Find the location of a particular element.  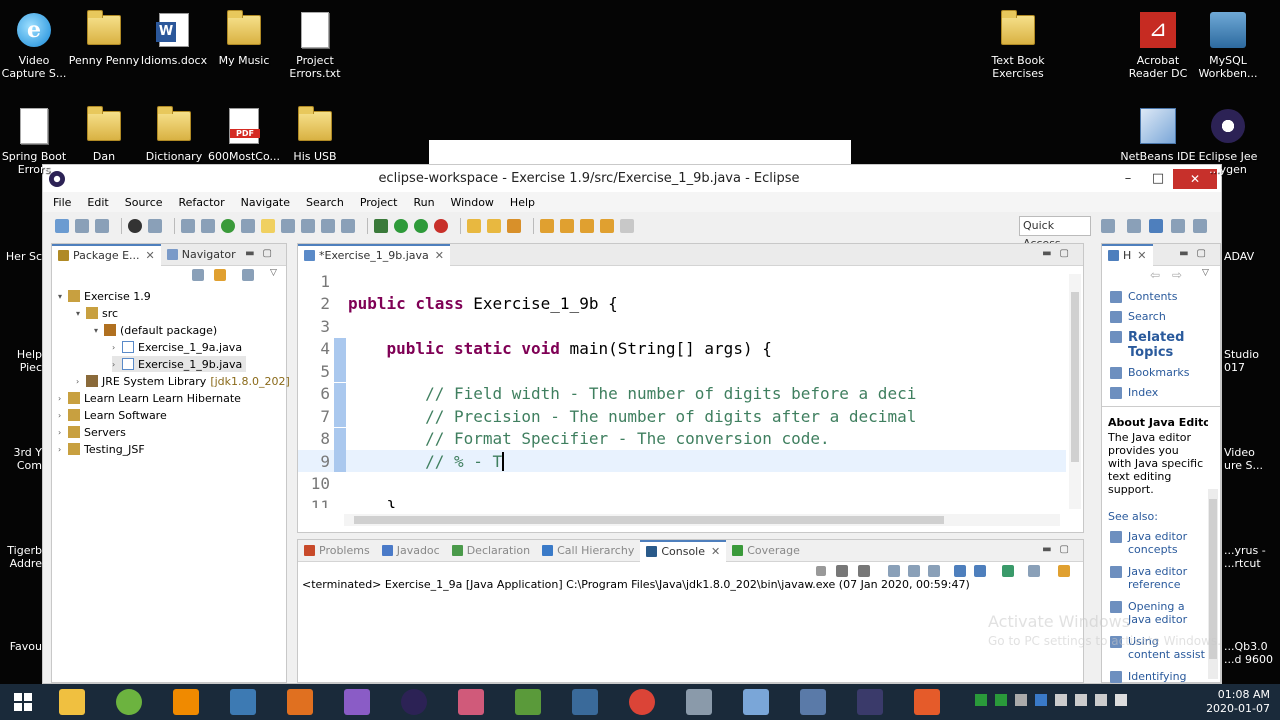

remove-launch-icon is located at coordinates (842, 571).